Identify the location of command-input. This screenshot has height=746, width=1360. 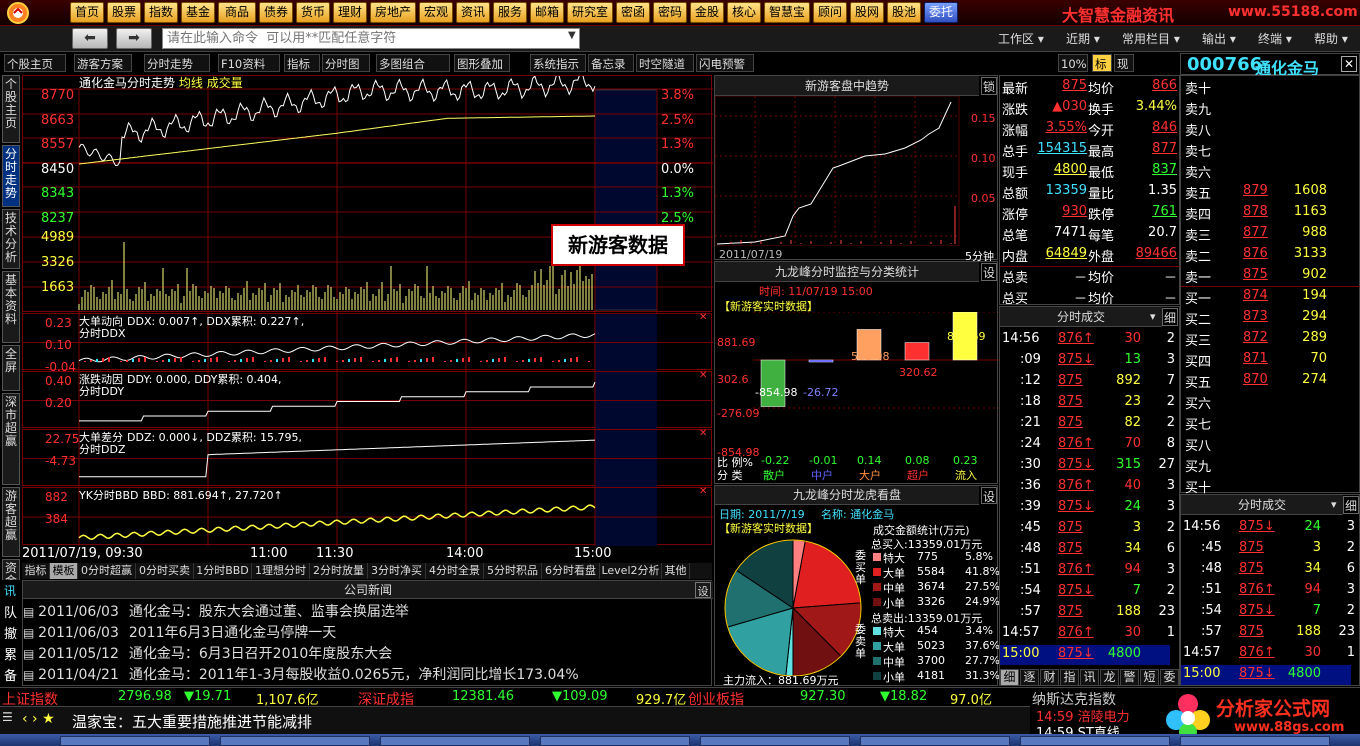
(371, 38).